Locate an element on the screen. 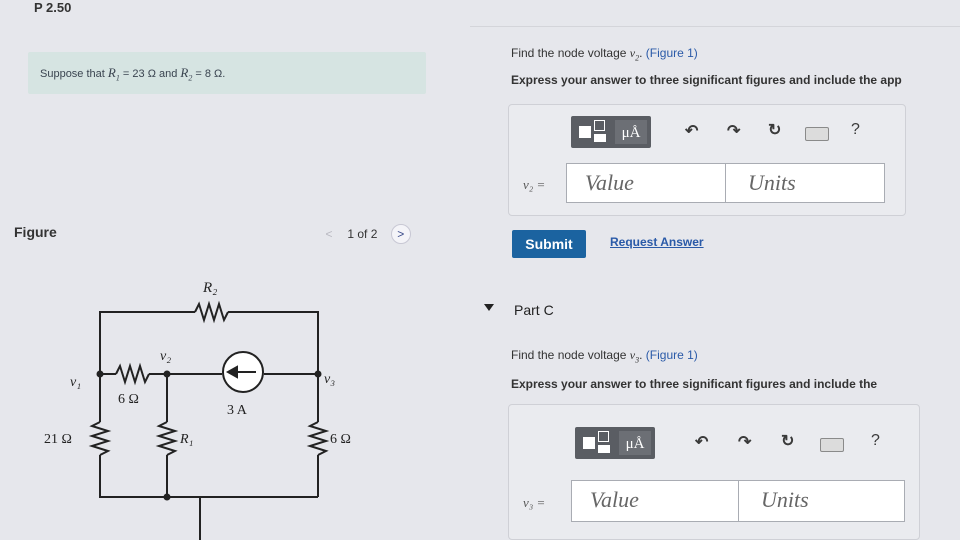 This screenshot has width=960, height=540. r2-value: = 8 Ω. is located at coordinates (210, 74).